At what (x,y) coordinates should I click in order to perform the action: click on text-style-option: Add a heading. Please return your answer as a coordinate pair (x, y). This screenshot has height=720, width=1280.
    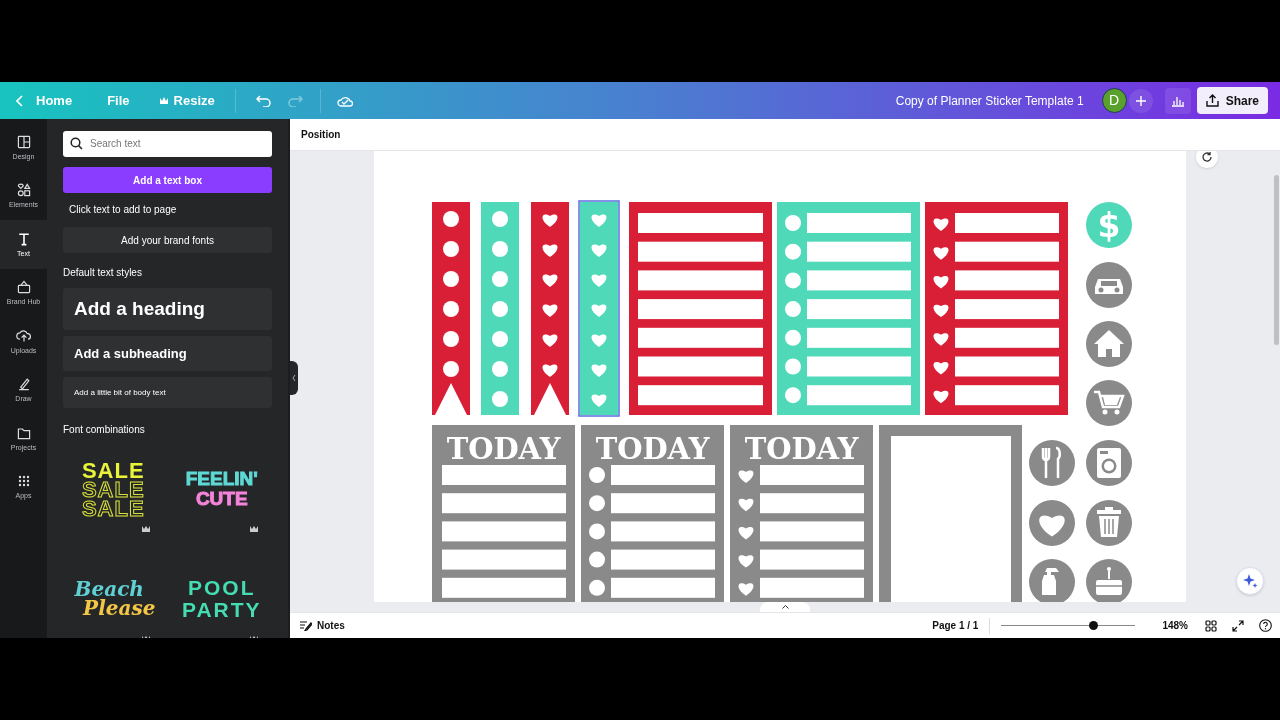
    Looking at the image, I should click on (167, 309).